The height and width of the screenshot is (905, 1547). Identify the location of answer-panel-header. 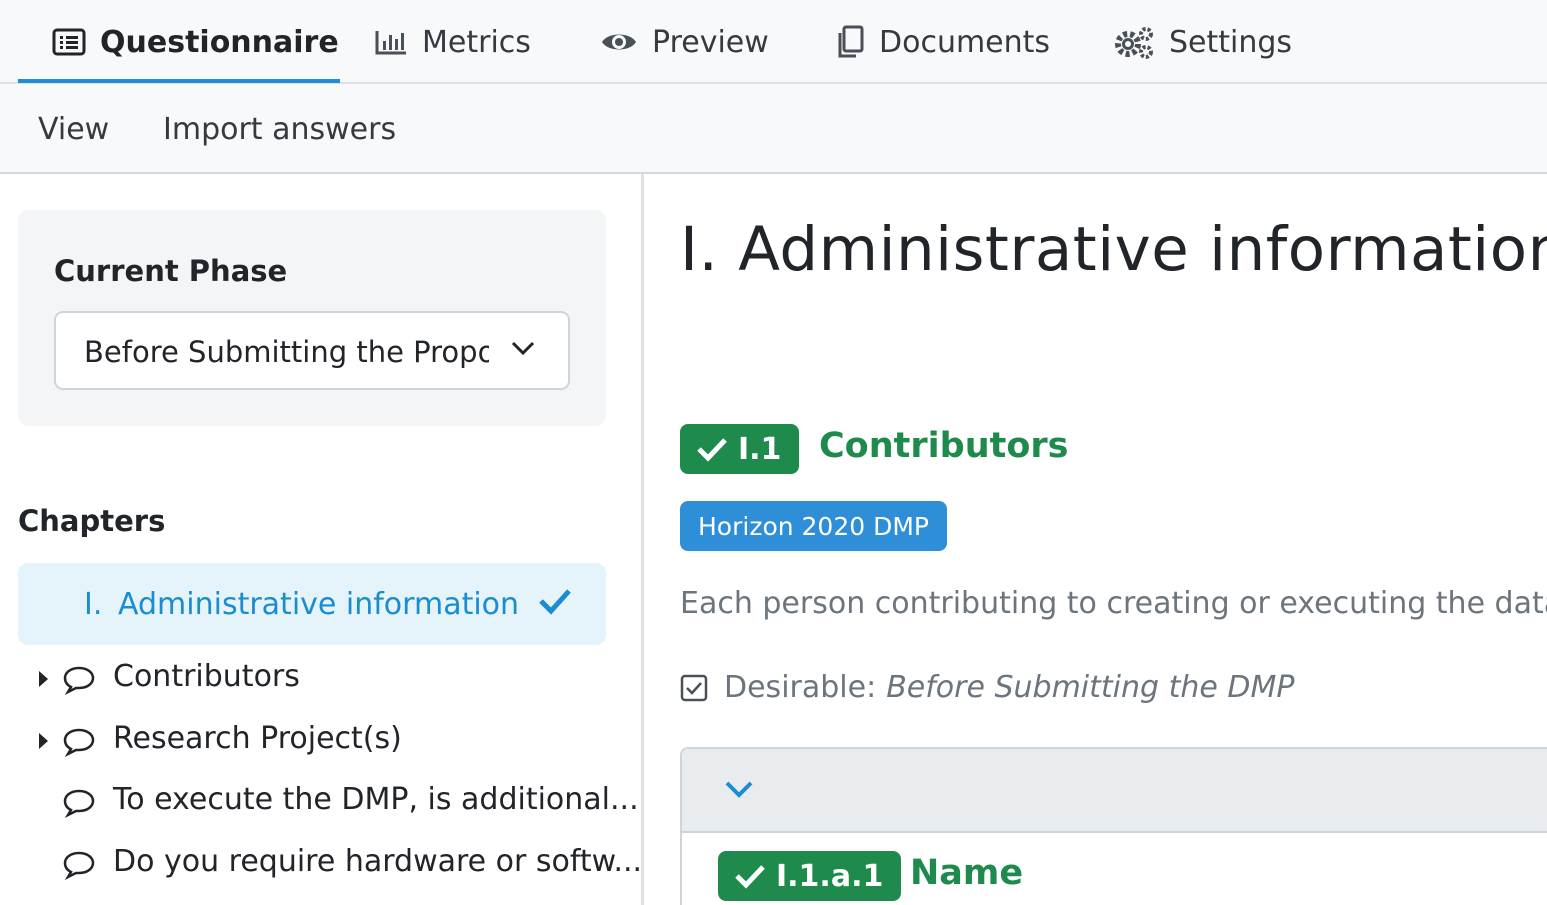
(1114, 791).